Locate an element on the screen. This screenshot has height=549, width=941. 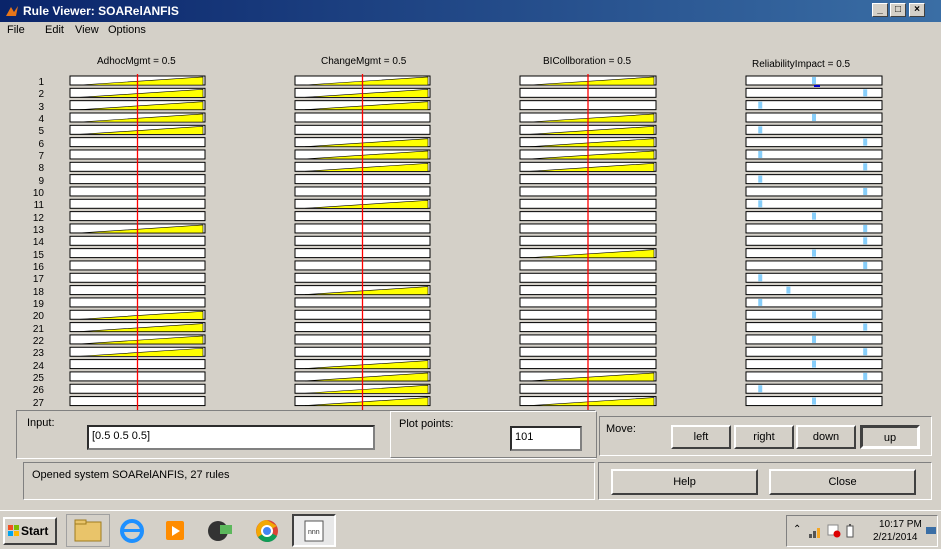
start-label: Start is located at coordinates (35, 531).